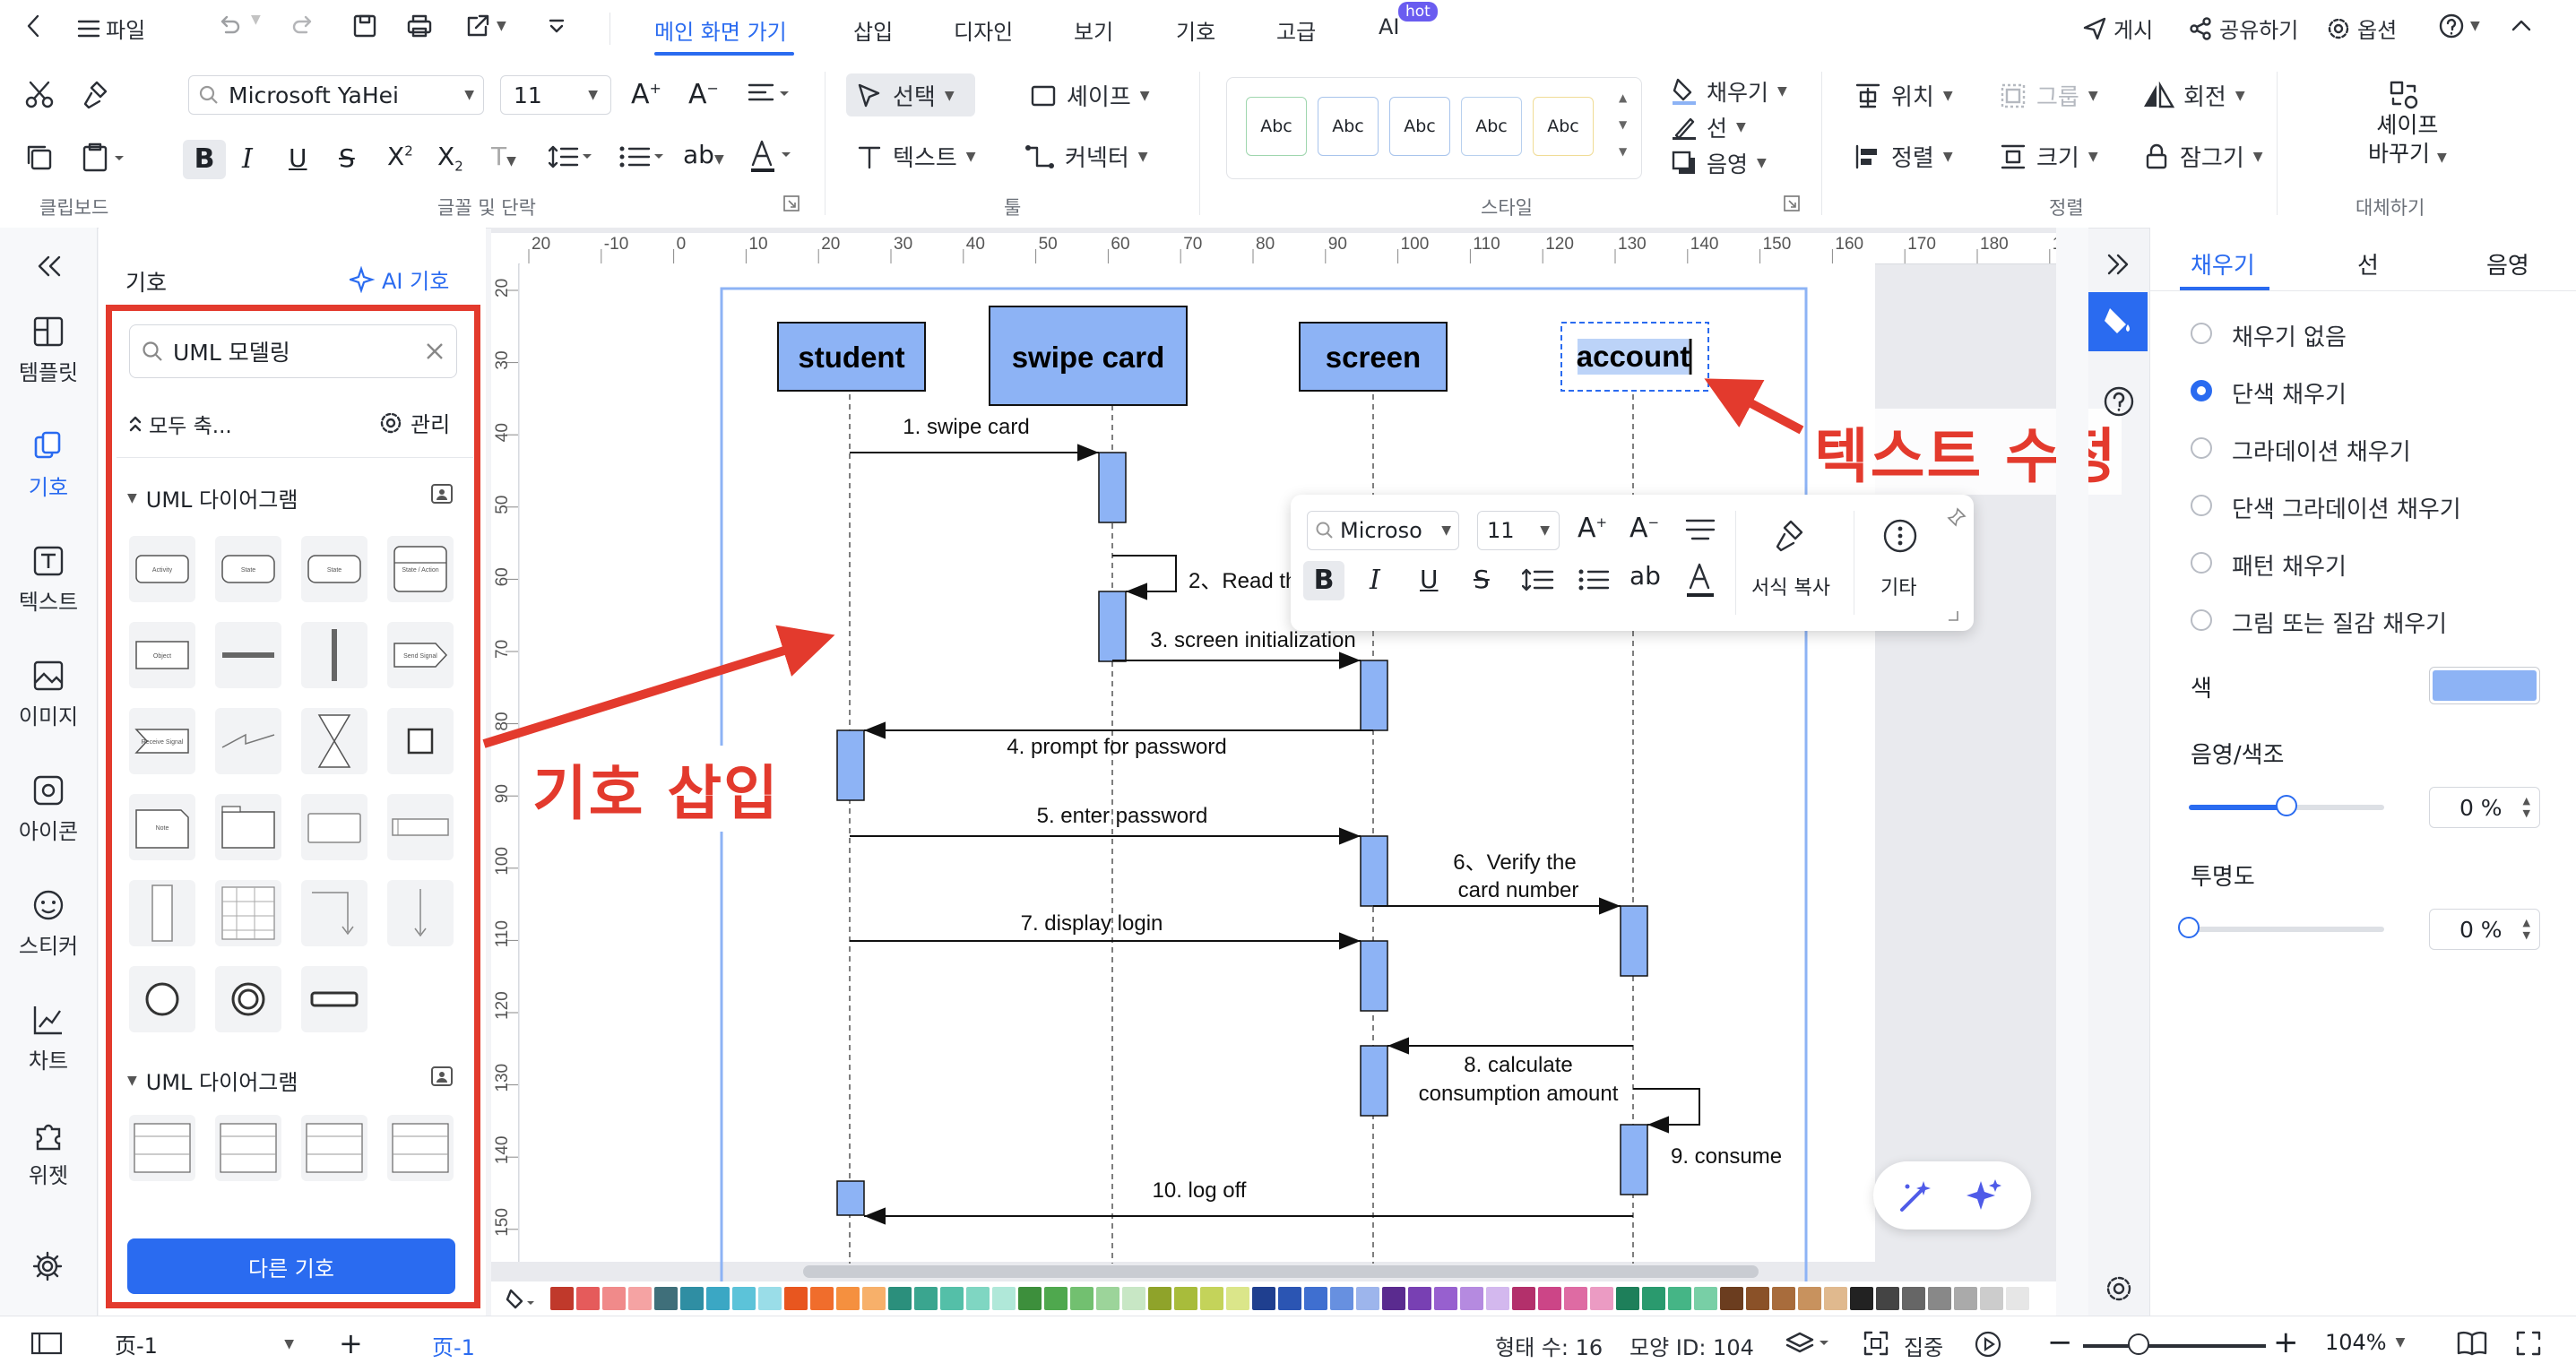 The image size is (2576, 1372). I want to click on play-icon, so click(1988, 1344).